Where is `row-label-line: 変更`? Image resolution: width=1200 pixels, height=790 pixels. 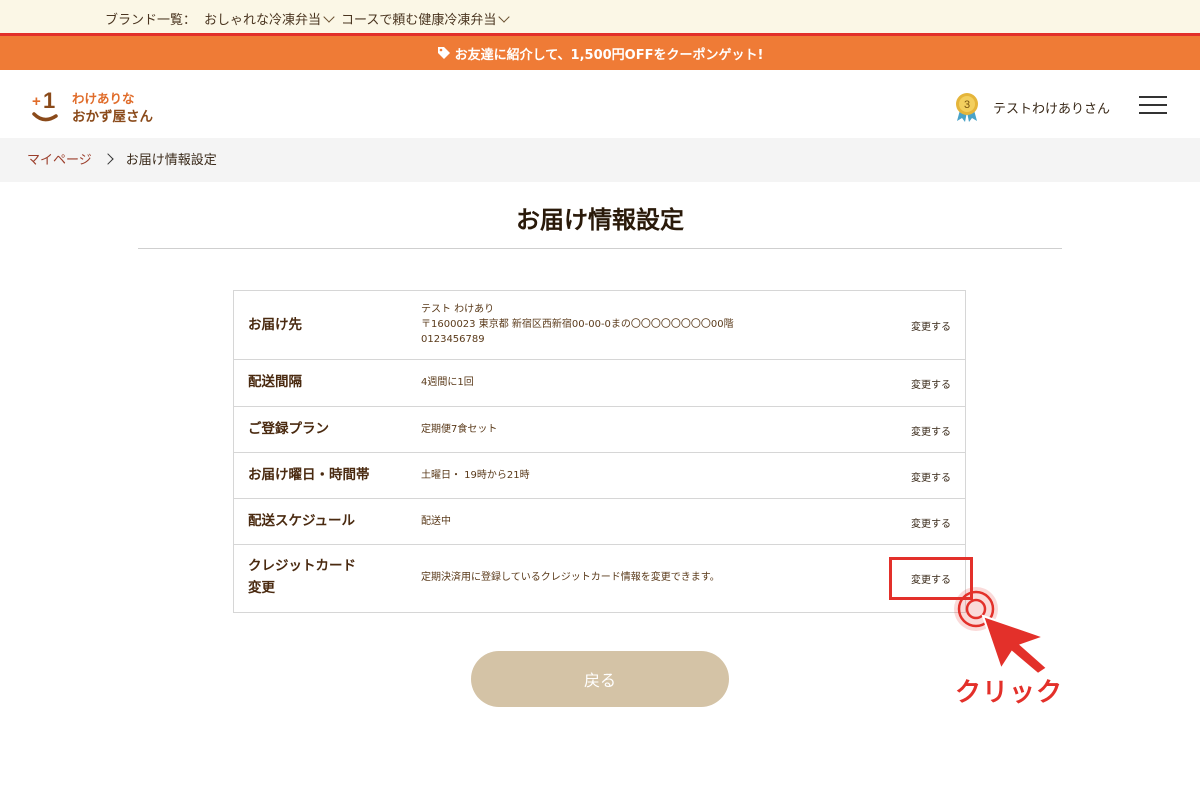 row-label-line: 変更 is located at coordinates (261, 588).